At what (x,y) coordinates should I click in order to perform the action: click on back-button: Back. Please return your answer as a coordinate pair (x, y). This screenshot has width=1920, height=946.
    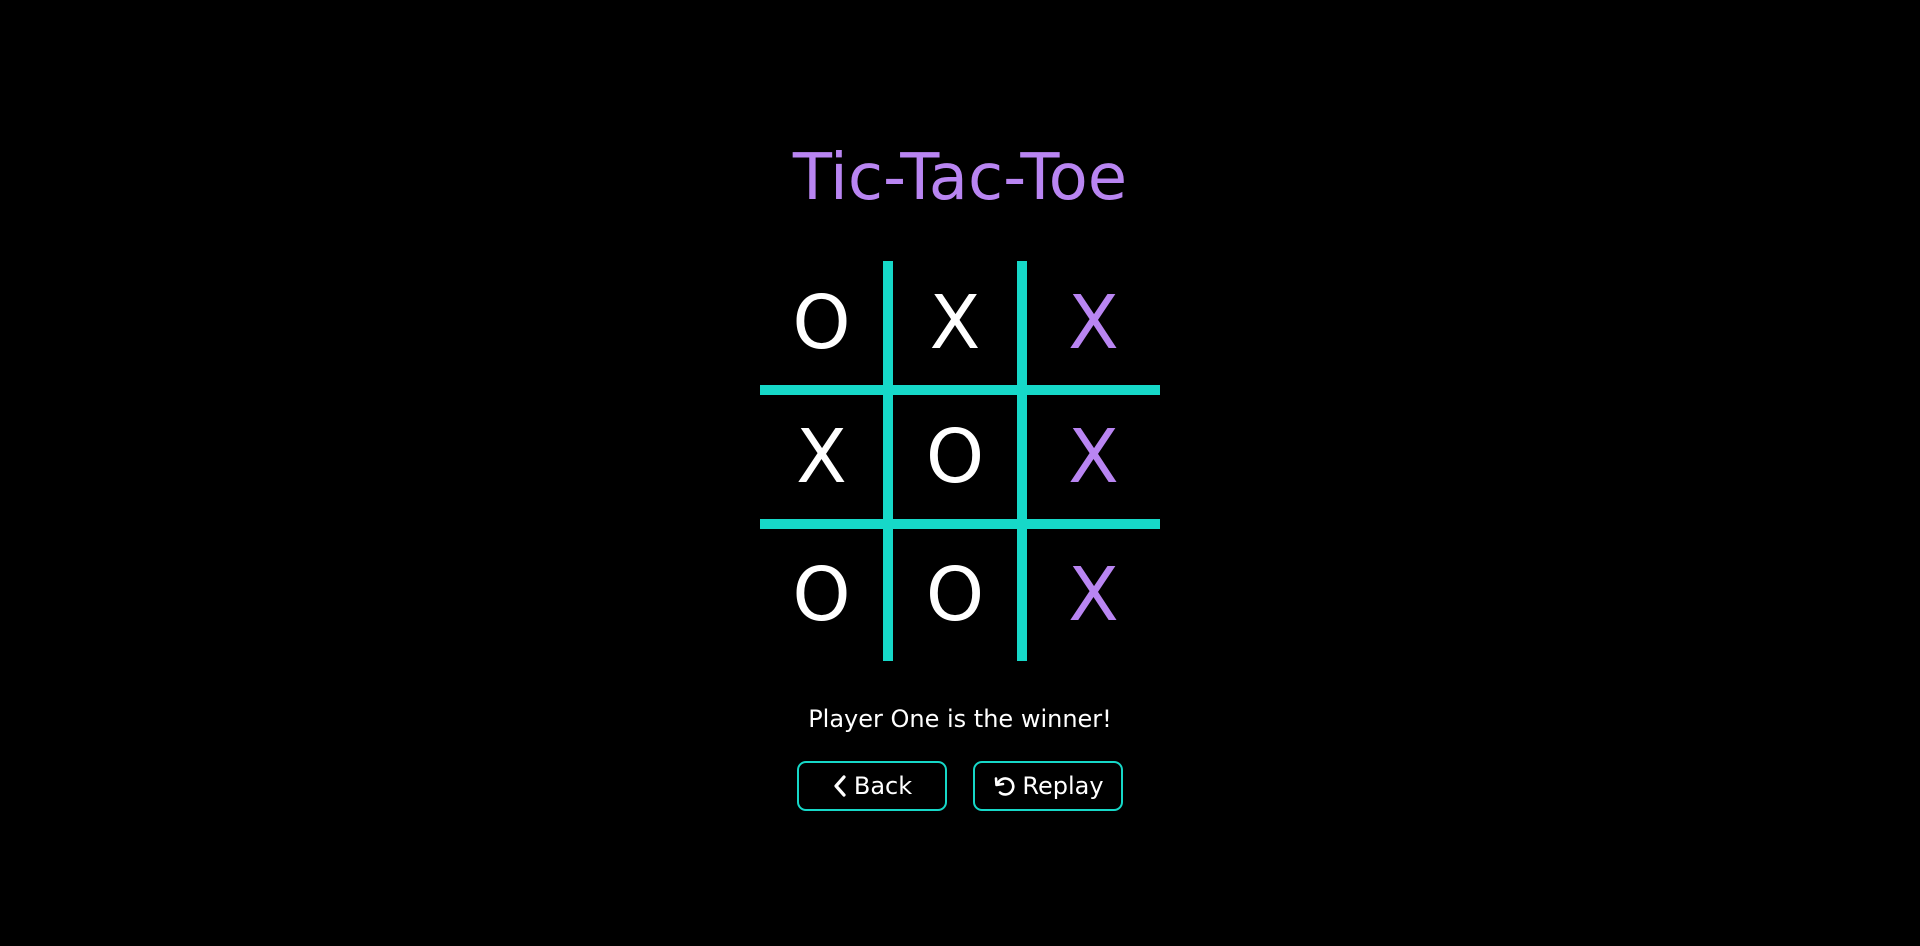
    Looking at the image, I should click on (872, 786).